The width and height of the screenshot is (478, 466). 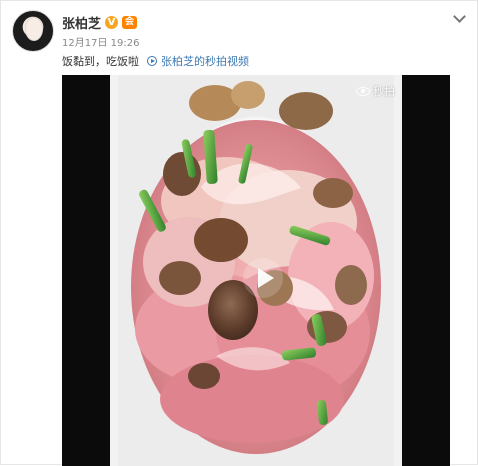 I want to click on author-name: 张柏芝, so click(x=81, y=22).